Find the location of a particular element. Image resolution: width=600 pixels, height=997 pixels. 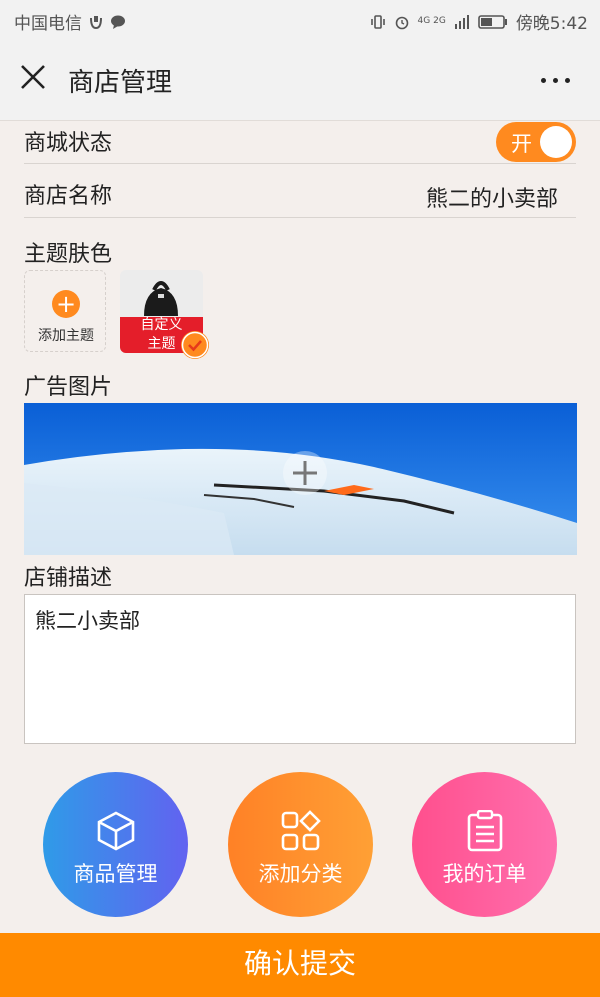

close-icon is located at coordinates (33, 77).